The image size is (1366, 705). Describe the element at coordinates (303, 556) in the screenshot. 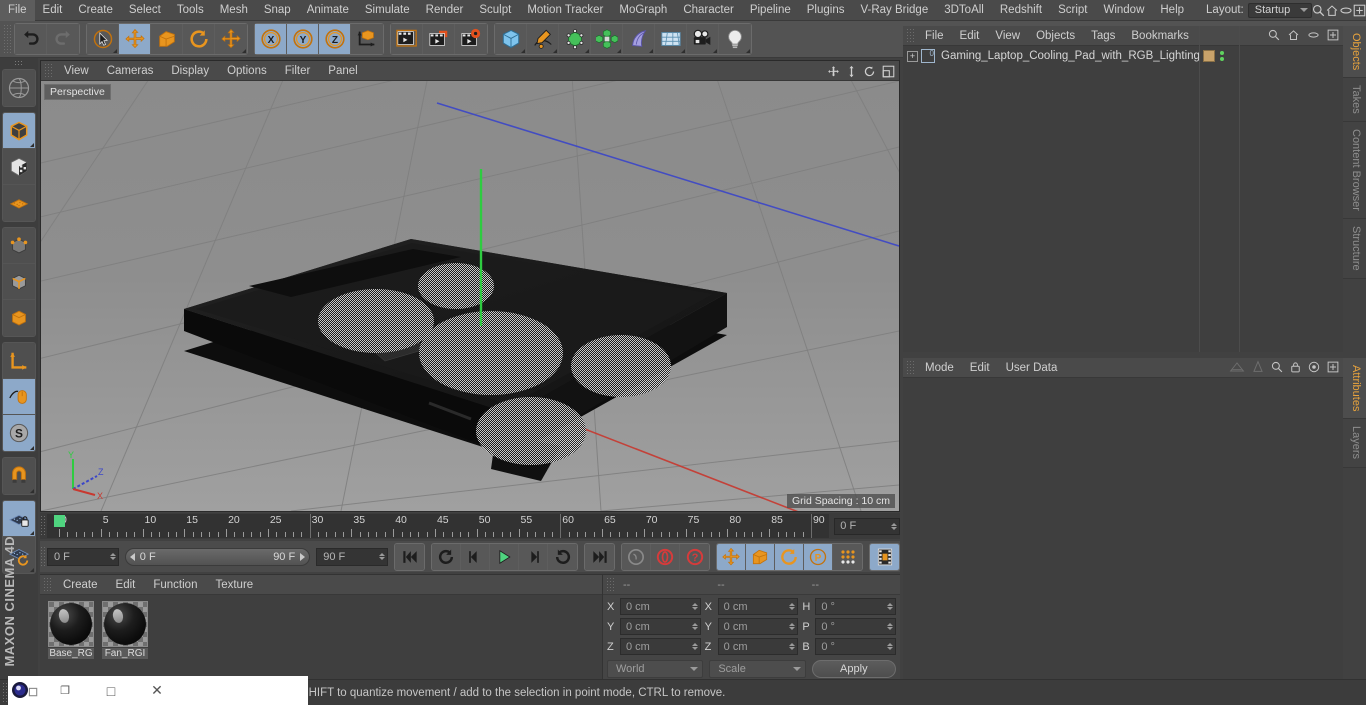

I see `range-right-arrow-icon` at that location.